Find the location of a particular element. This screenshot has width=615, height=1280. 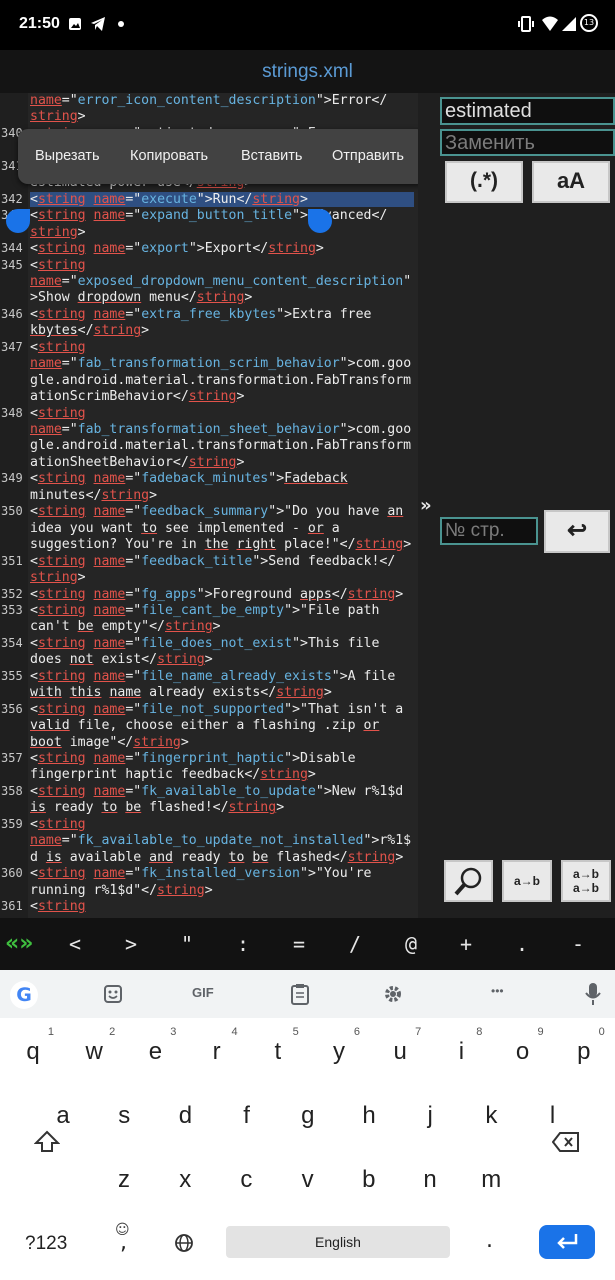

code-line: ationSheetBehavior</string> is located at coordinates (209, 463).